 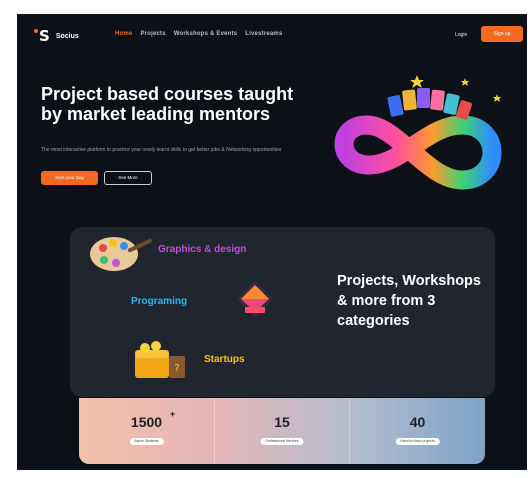 I want to click on category-graphics-design: Graphics & design, so click(x=202, y=249).